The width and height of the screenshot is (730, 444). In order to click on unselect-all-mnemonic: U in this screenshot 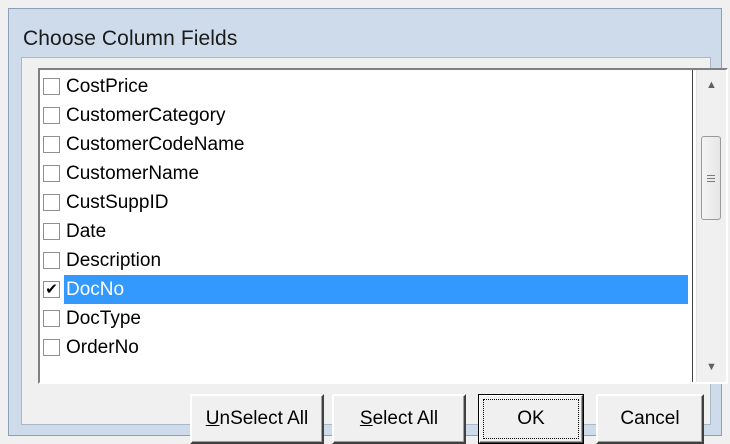, I will do `click(212, 418)`.